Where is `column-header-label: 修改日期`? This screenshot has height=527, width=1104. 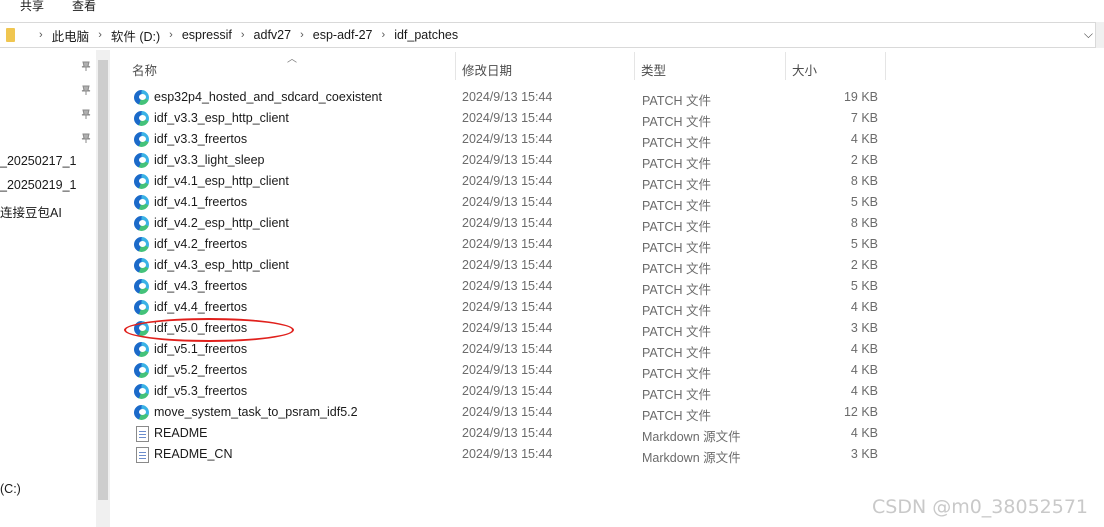 column-header-label: 修改日期 is located at coordinates (487, 71).